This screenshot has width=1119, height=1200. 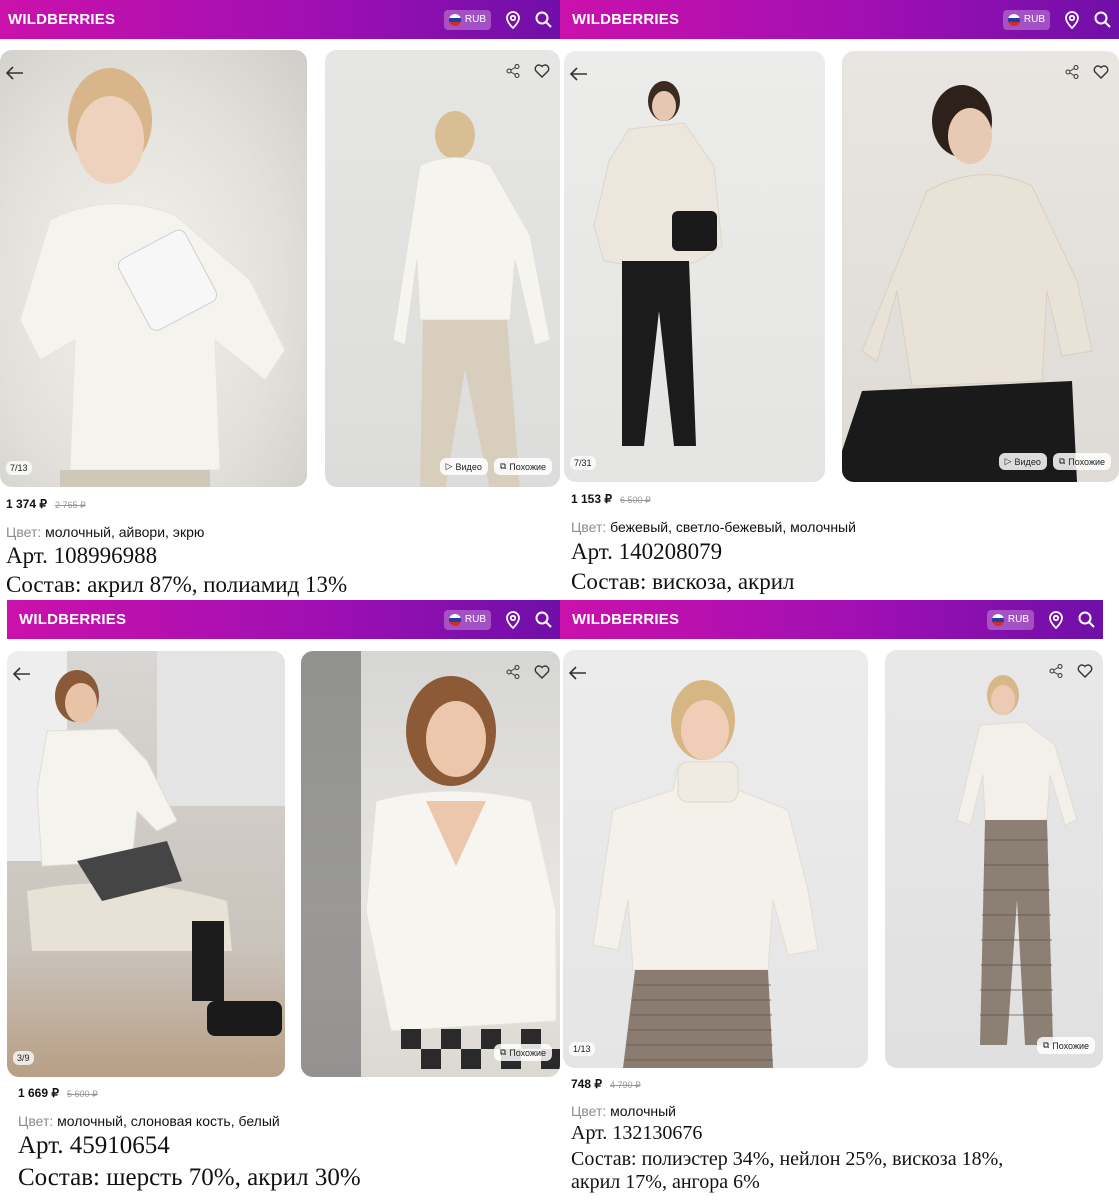 What do you see at coordinates (471, 299) in the screenshot?
I see `model-back-photo-image` at bounding box center [471, 299].